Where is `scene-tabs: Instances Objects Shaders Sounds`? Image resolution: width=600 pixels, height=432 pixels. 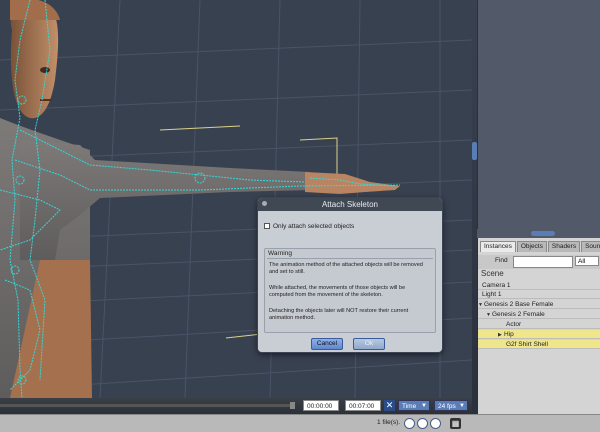
scene-tabs: Instances Objects Shaders Sounds is located at coordinates (540, 246).